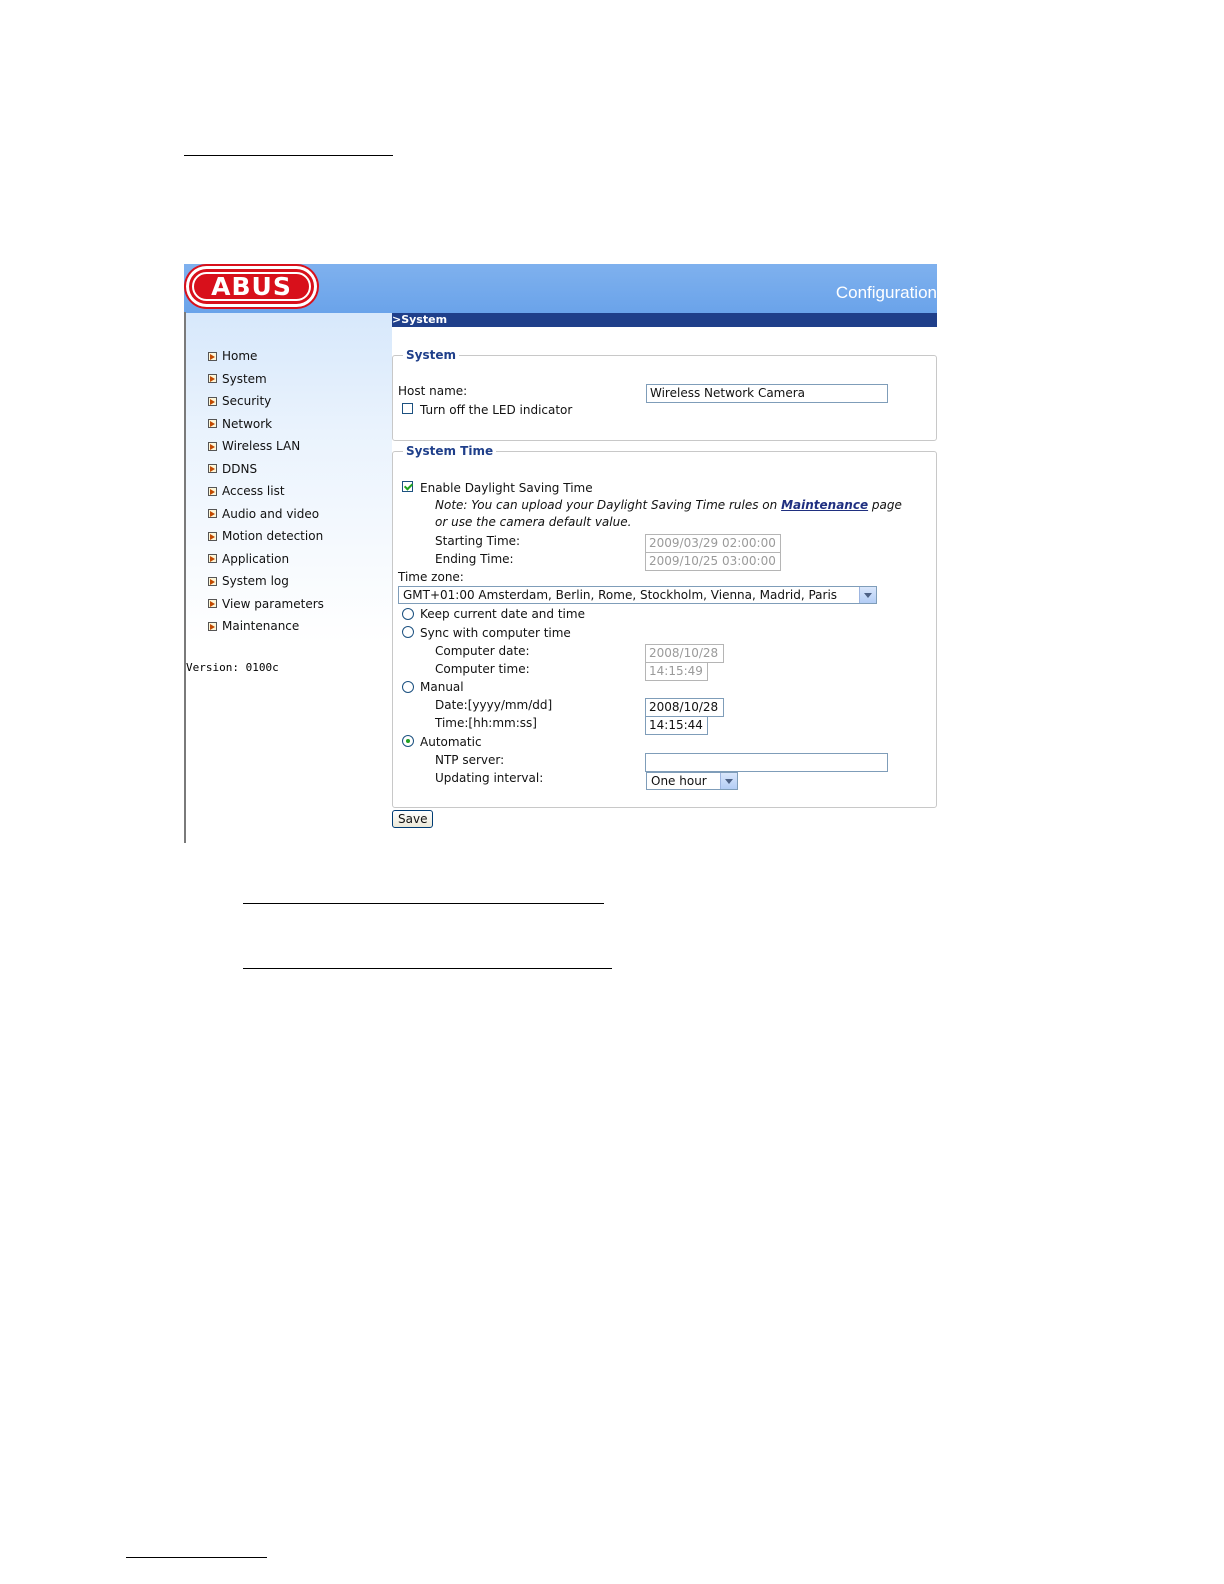  I want to click on start-time-label: Starting Time:, so click(478, 541).